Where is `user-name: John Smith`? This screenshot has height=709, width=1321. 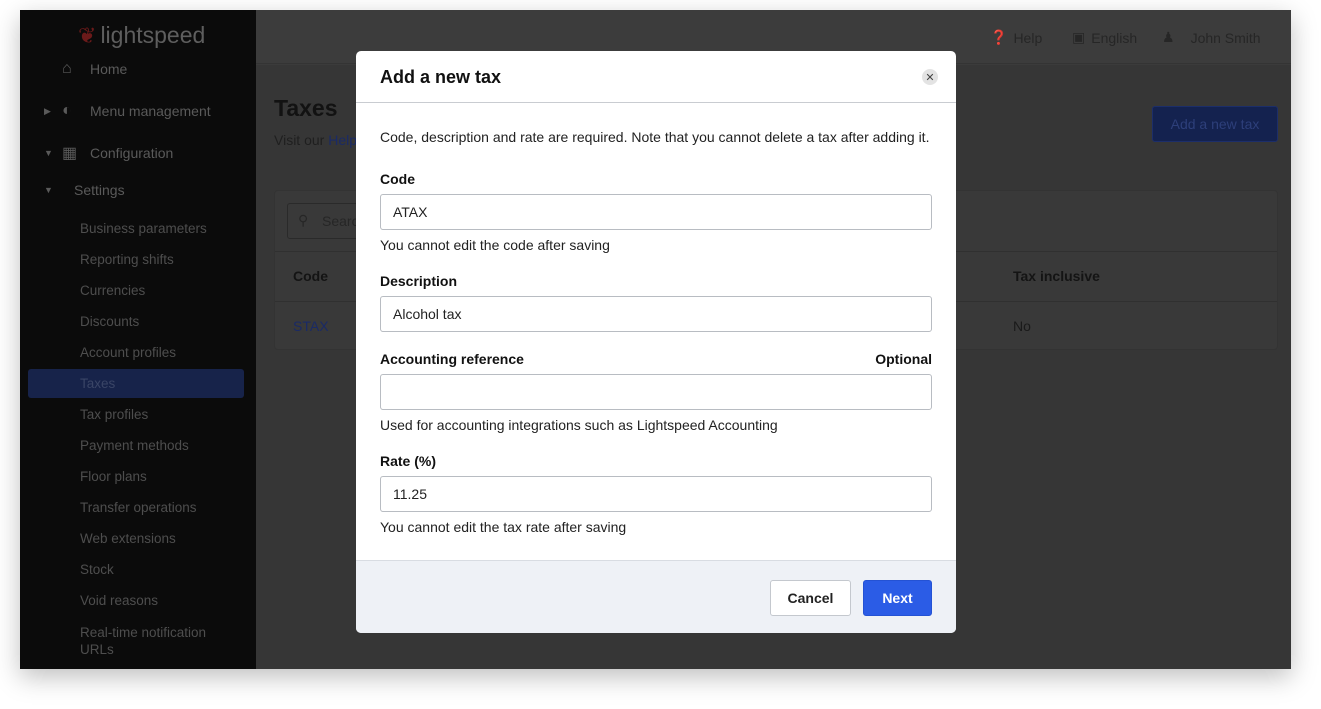 user-name: John Smith is located at coordinates (1225, 37).